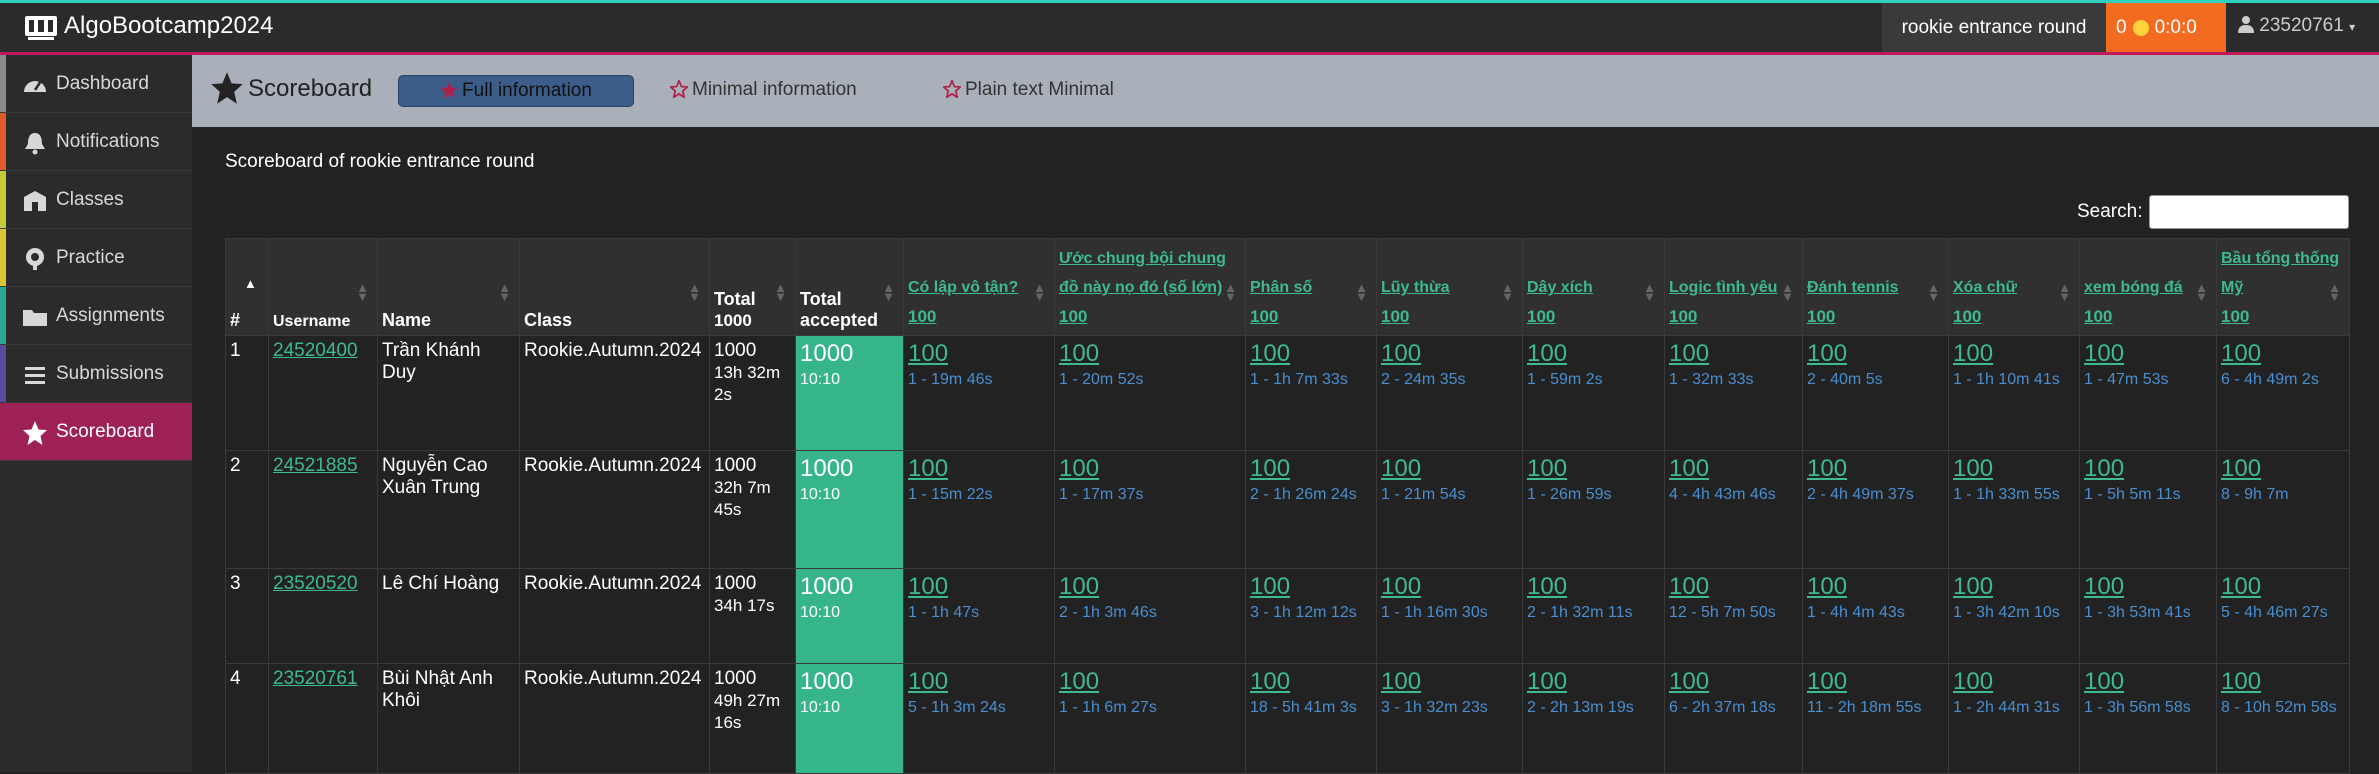  I want to click on problem-attempt-detail: 1 - 20m 52s, so click(1101, 379).